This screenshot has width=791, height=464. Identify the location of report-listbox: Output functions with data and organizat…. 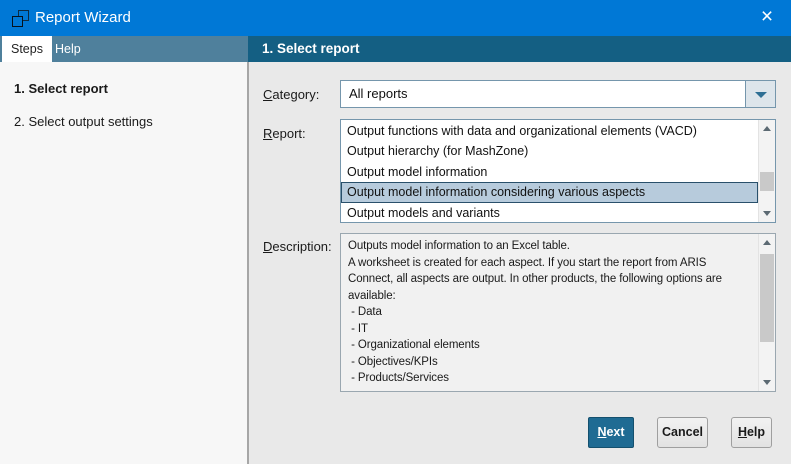
(558, 171).